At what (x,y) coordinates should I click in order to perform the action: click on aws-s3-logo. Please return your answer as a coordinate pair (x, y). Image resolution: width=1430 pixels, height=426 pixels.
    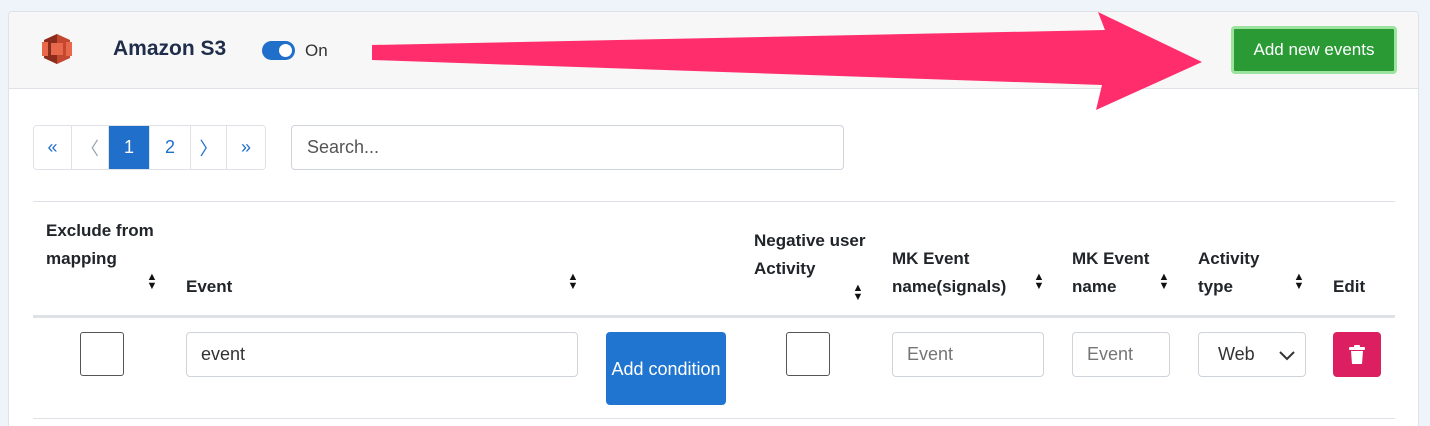
    Looking at the image, I should click on (57, 49).